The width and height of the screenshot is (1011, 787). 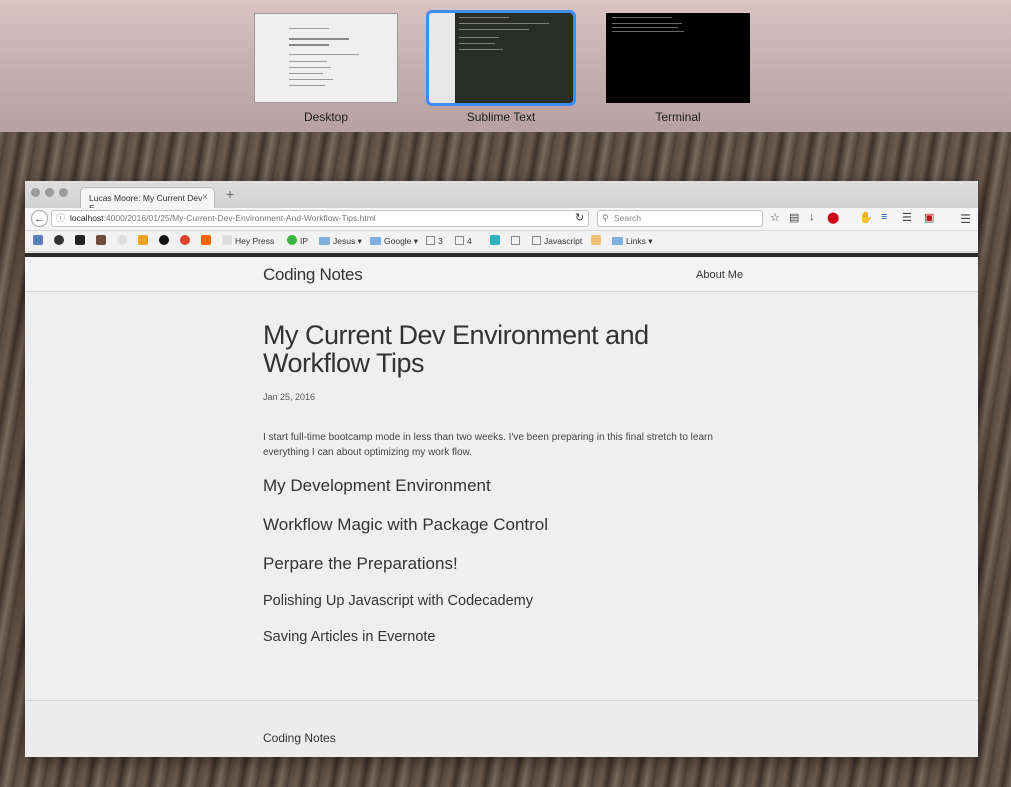 I want to click on bookmark-4: 4, so click(x=463, y=241).